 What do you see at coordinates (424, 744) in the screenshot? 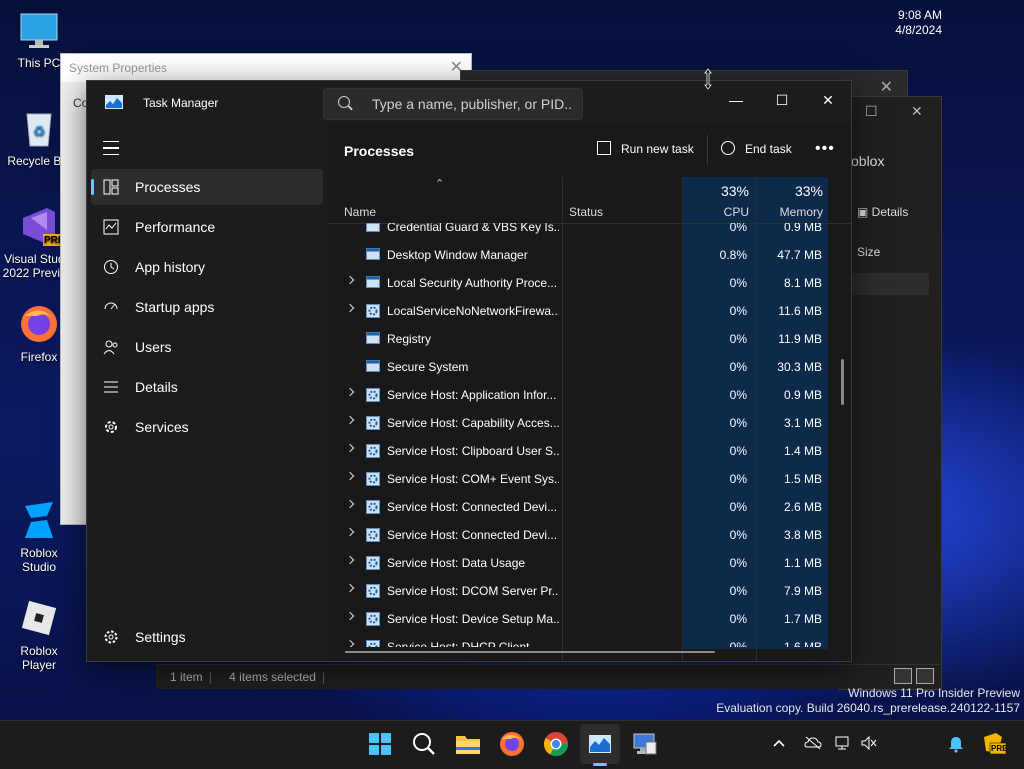
I see `search-icon` at bounding box center [424, 744].